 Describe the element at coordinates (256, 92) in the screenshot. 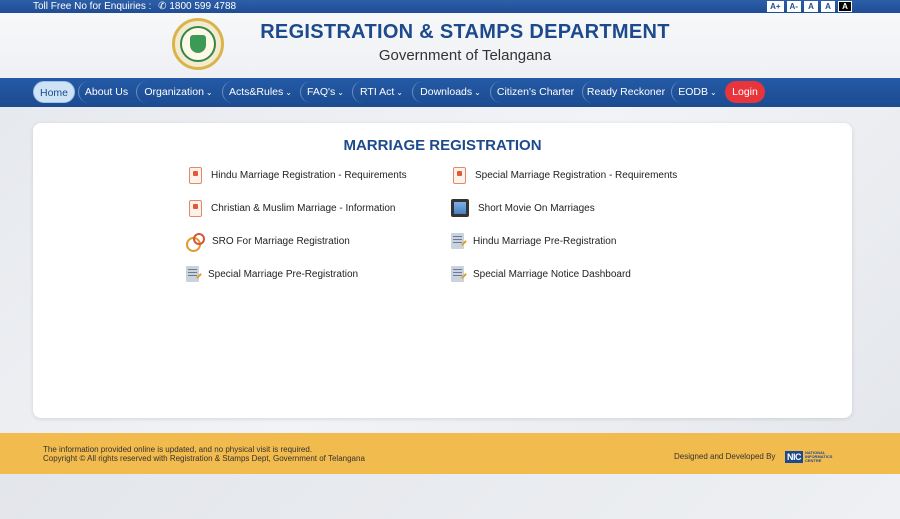

I see `nav-acts-label: Acts&Rules` at that location.